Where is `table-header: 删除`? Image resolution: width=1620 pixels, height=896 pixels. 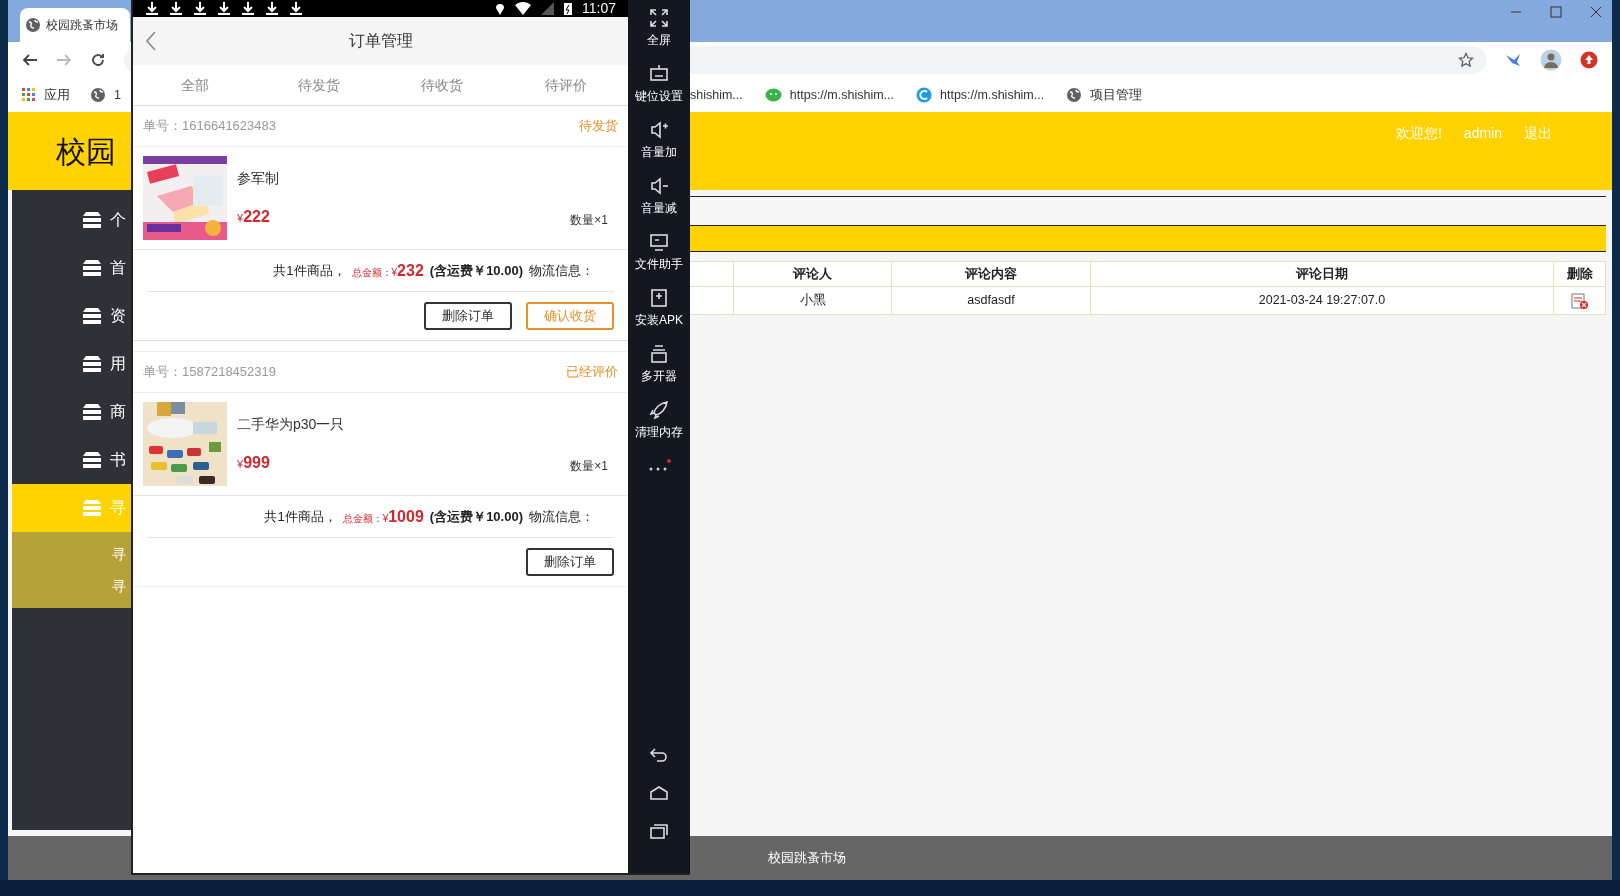
table-header: 删除 is located at coordinates (1579, 274).